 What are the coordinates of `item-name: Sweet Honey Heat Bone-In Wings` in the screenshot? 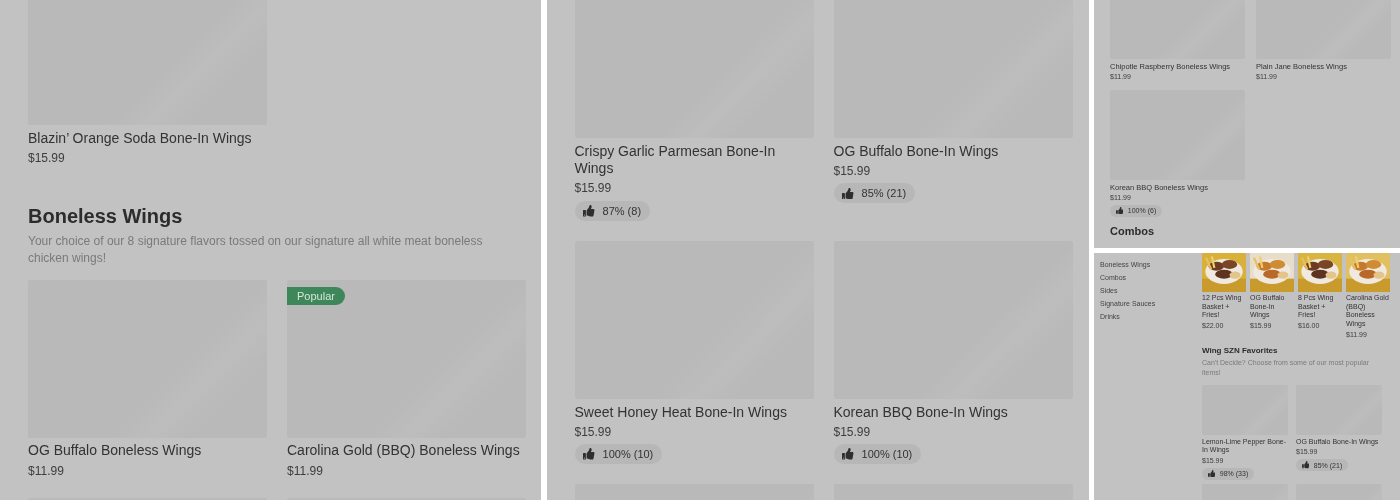 It's located at (694, 412).